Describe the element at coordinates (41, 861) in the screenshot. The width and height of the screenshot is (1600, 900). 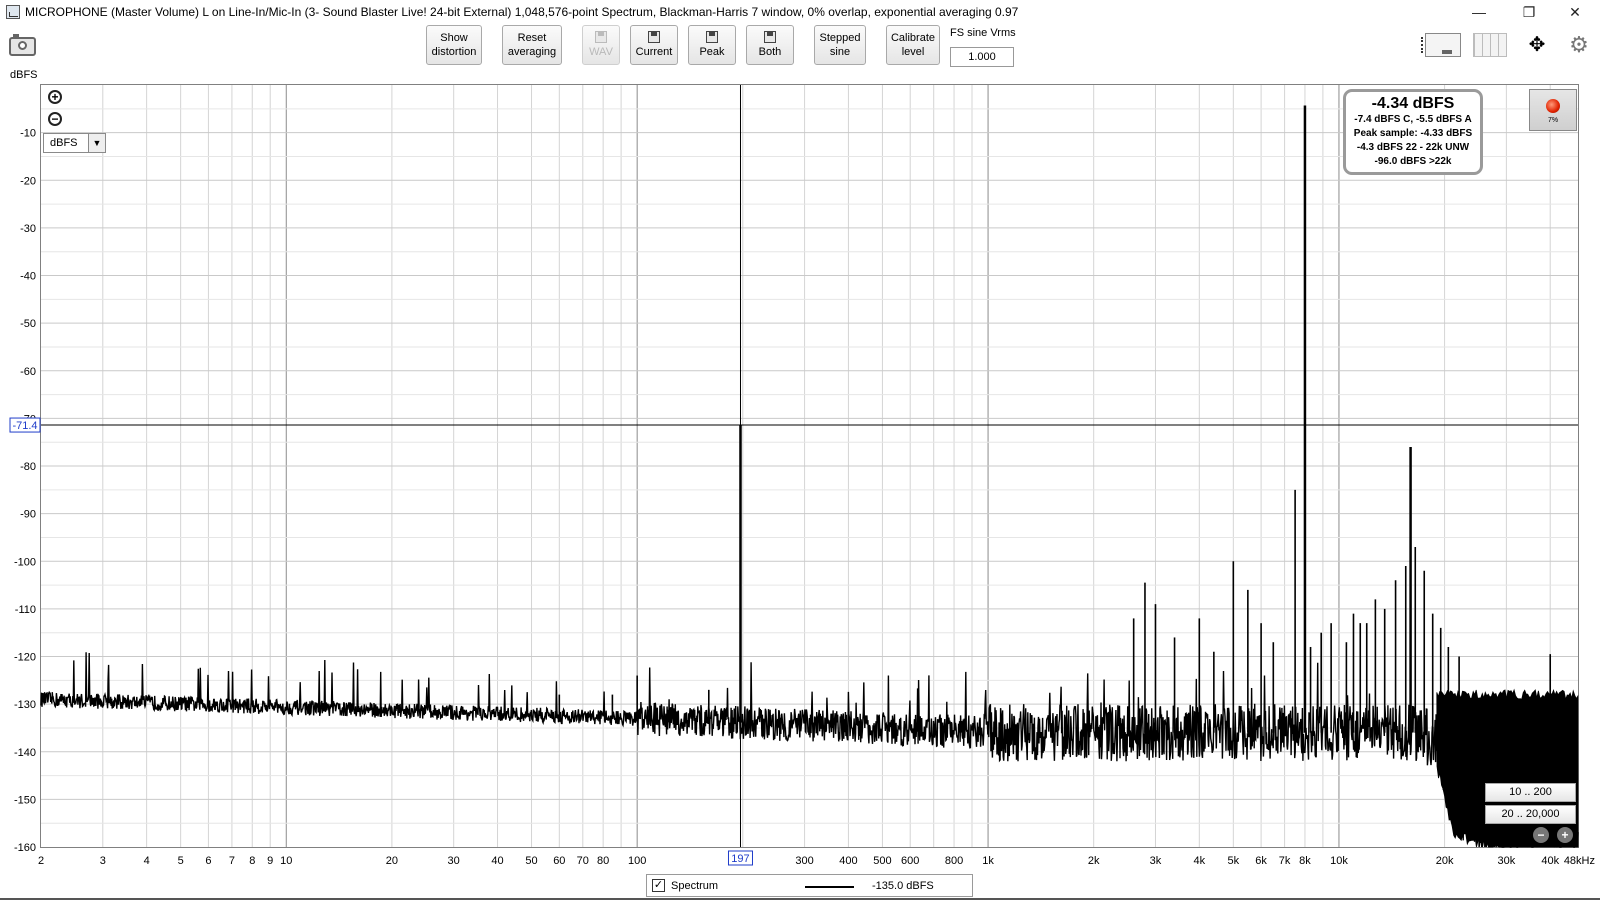
I see `x-tick-label: 2` at that location.